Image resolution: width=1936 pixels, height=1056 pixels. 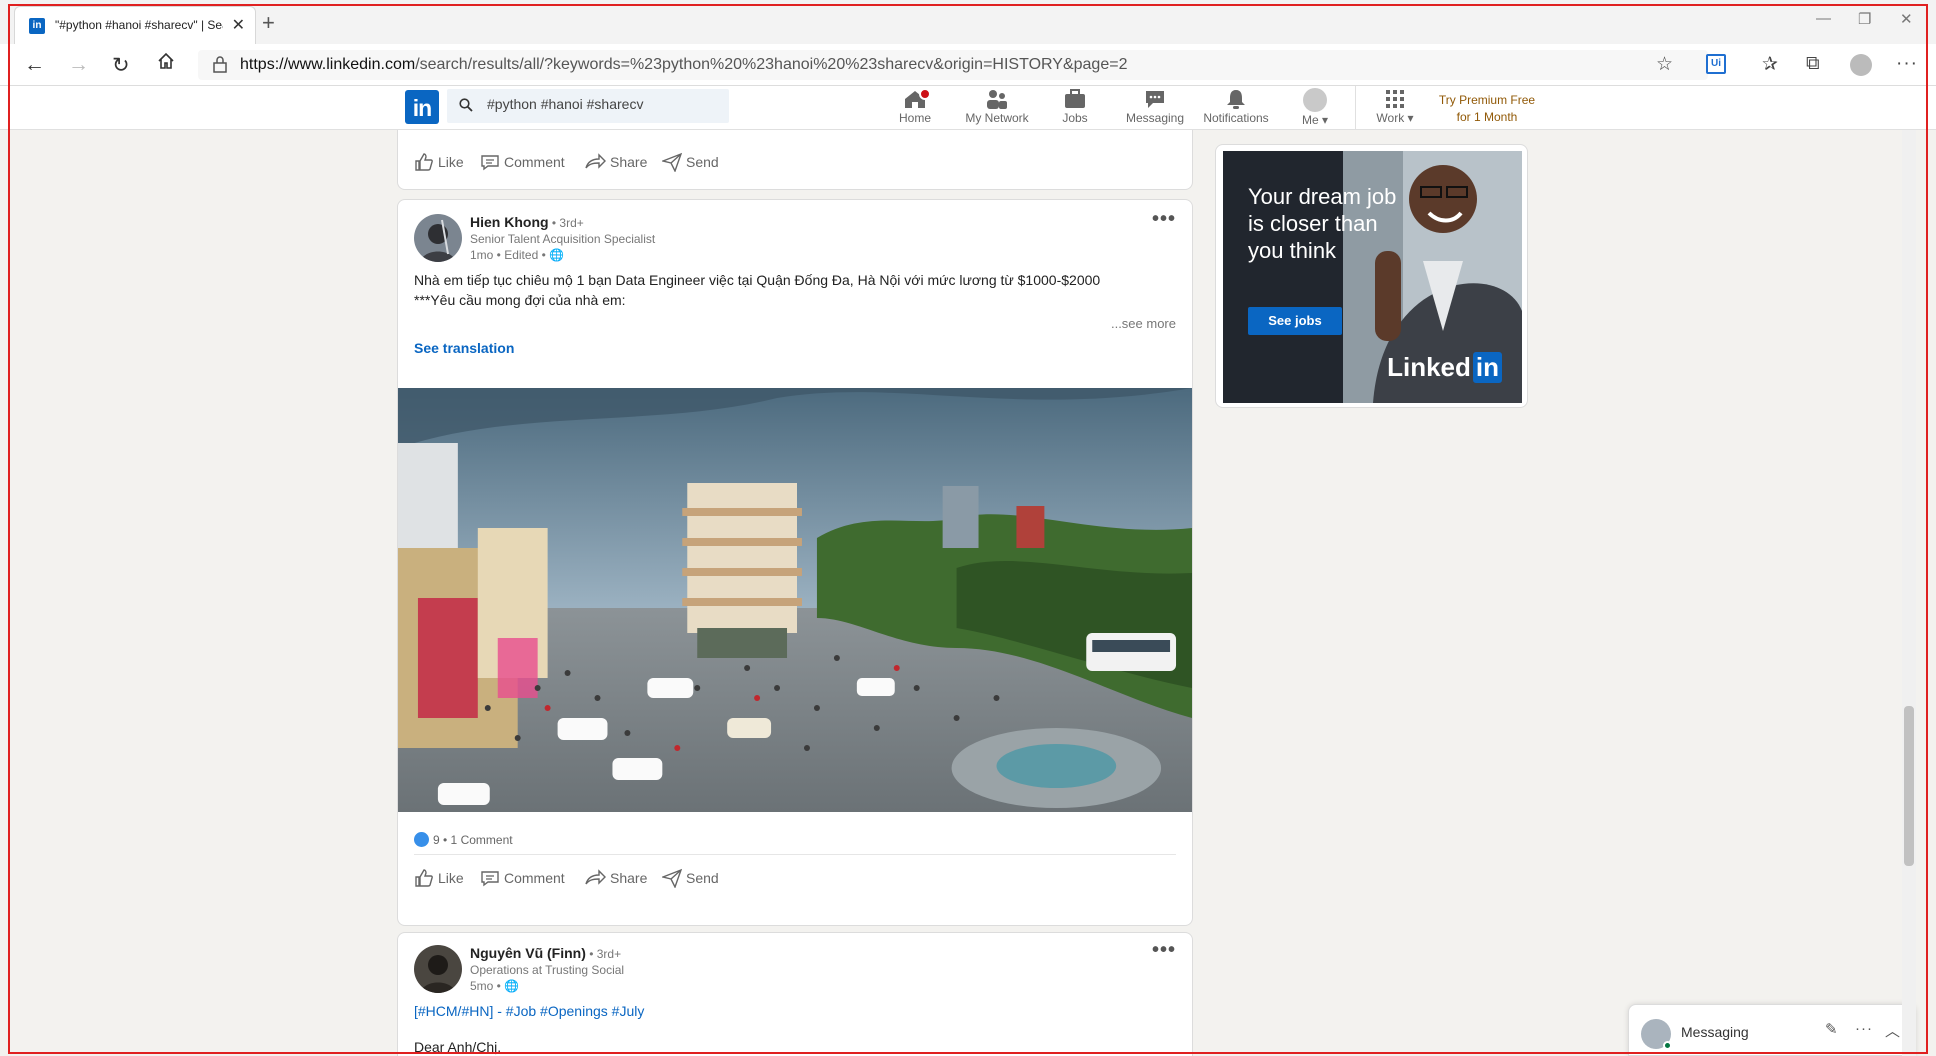 What do you see at coordinates (1667, 1045) in the screenshot?
I see `online-status-dot` at bounding box center [1667, 1045].